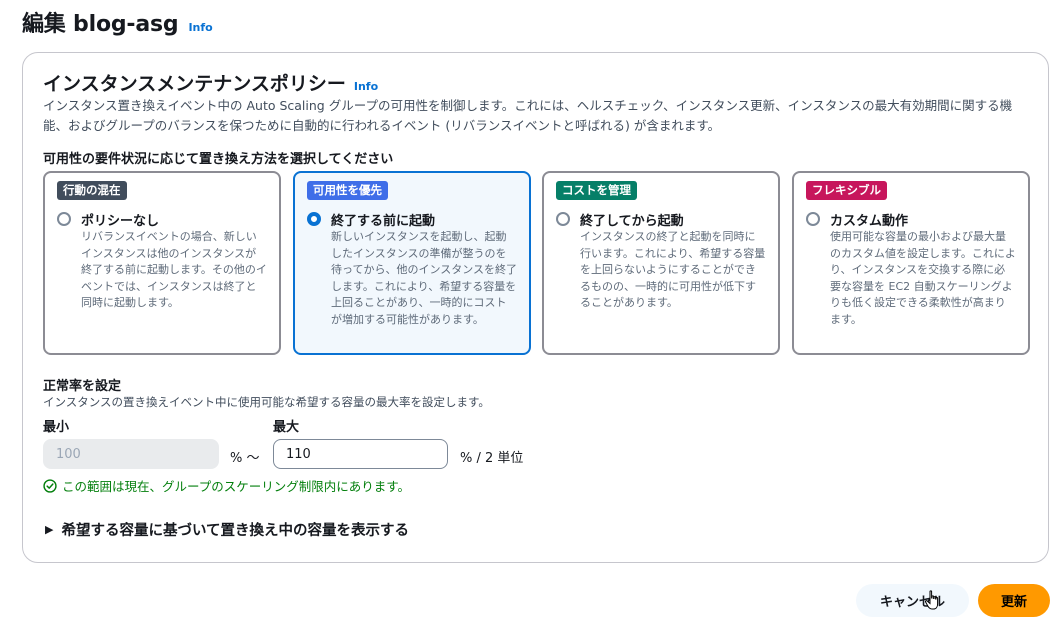  What do you see at coordinates (82, 386) in the screenshot?
I see `healthy-percentage-title: 正常率を設定` at bounding box center [82, 386].